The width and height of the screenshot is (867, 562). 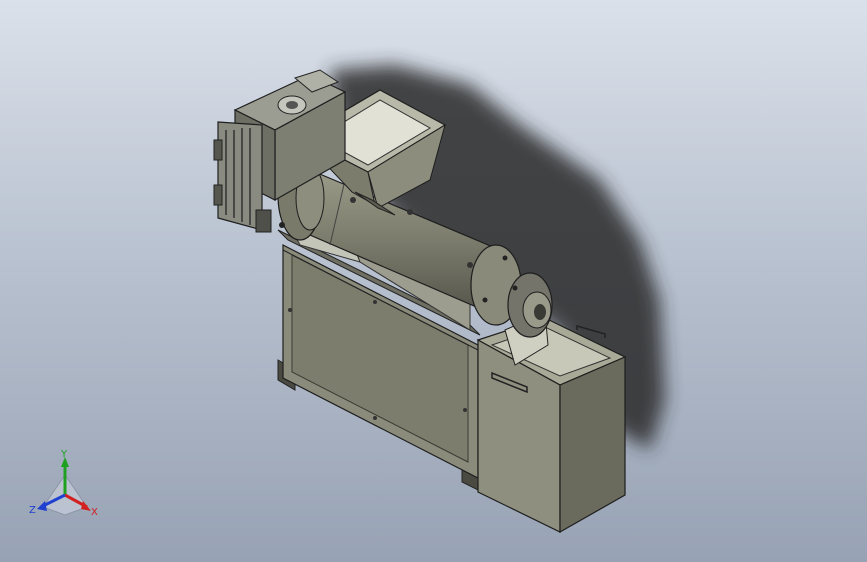 I want to click on collection-tank, so click(x=551, y=425).